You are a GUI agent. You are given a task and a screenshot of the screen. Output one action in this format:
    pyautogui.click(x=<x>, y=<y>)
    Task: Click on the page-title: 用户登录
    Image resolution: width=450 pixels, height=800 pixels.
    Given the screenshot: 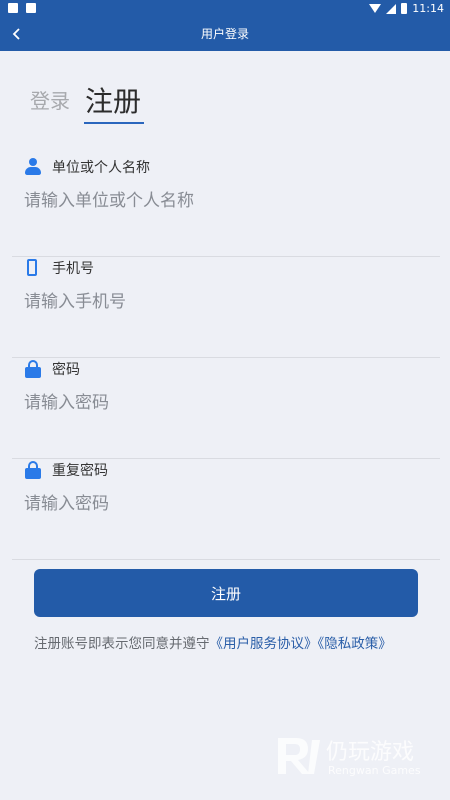 What is the action you would take?
    pyautogui.click(x=224, y=34)
    